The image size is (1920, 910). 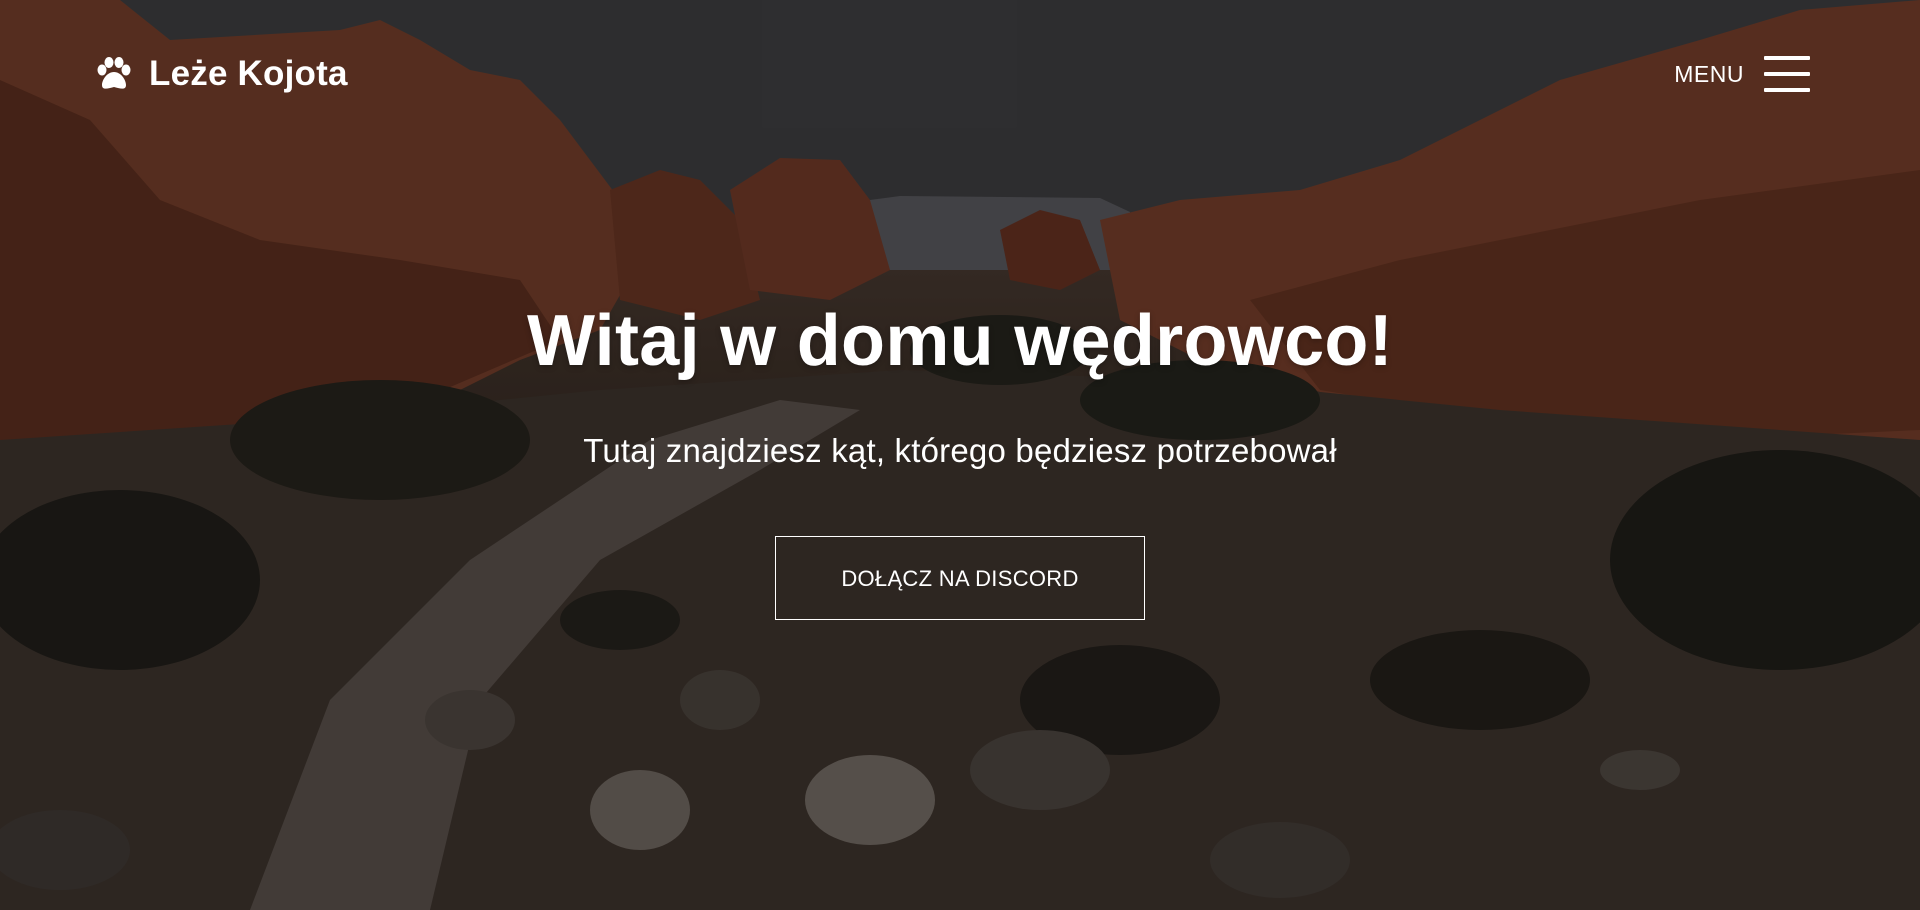 What do you see at coordinates (114, 73) in the screenshot?
I see `paw-icon` at bounding box center [114, 73].